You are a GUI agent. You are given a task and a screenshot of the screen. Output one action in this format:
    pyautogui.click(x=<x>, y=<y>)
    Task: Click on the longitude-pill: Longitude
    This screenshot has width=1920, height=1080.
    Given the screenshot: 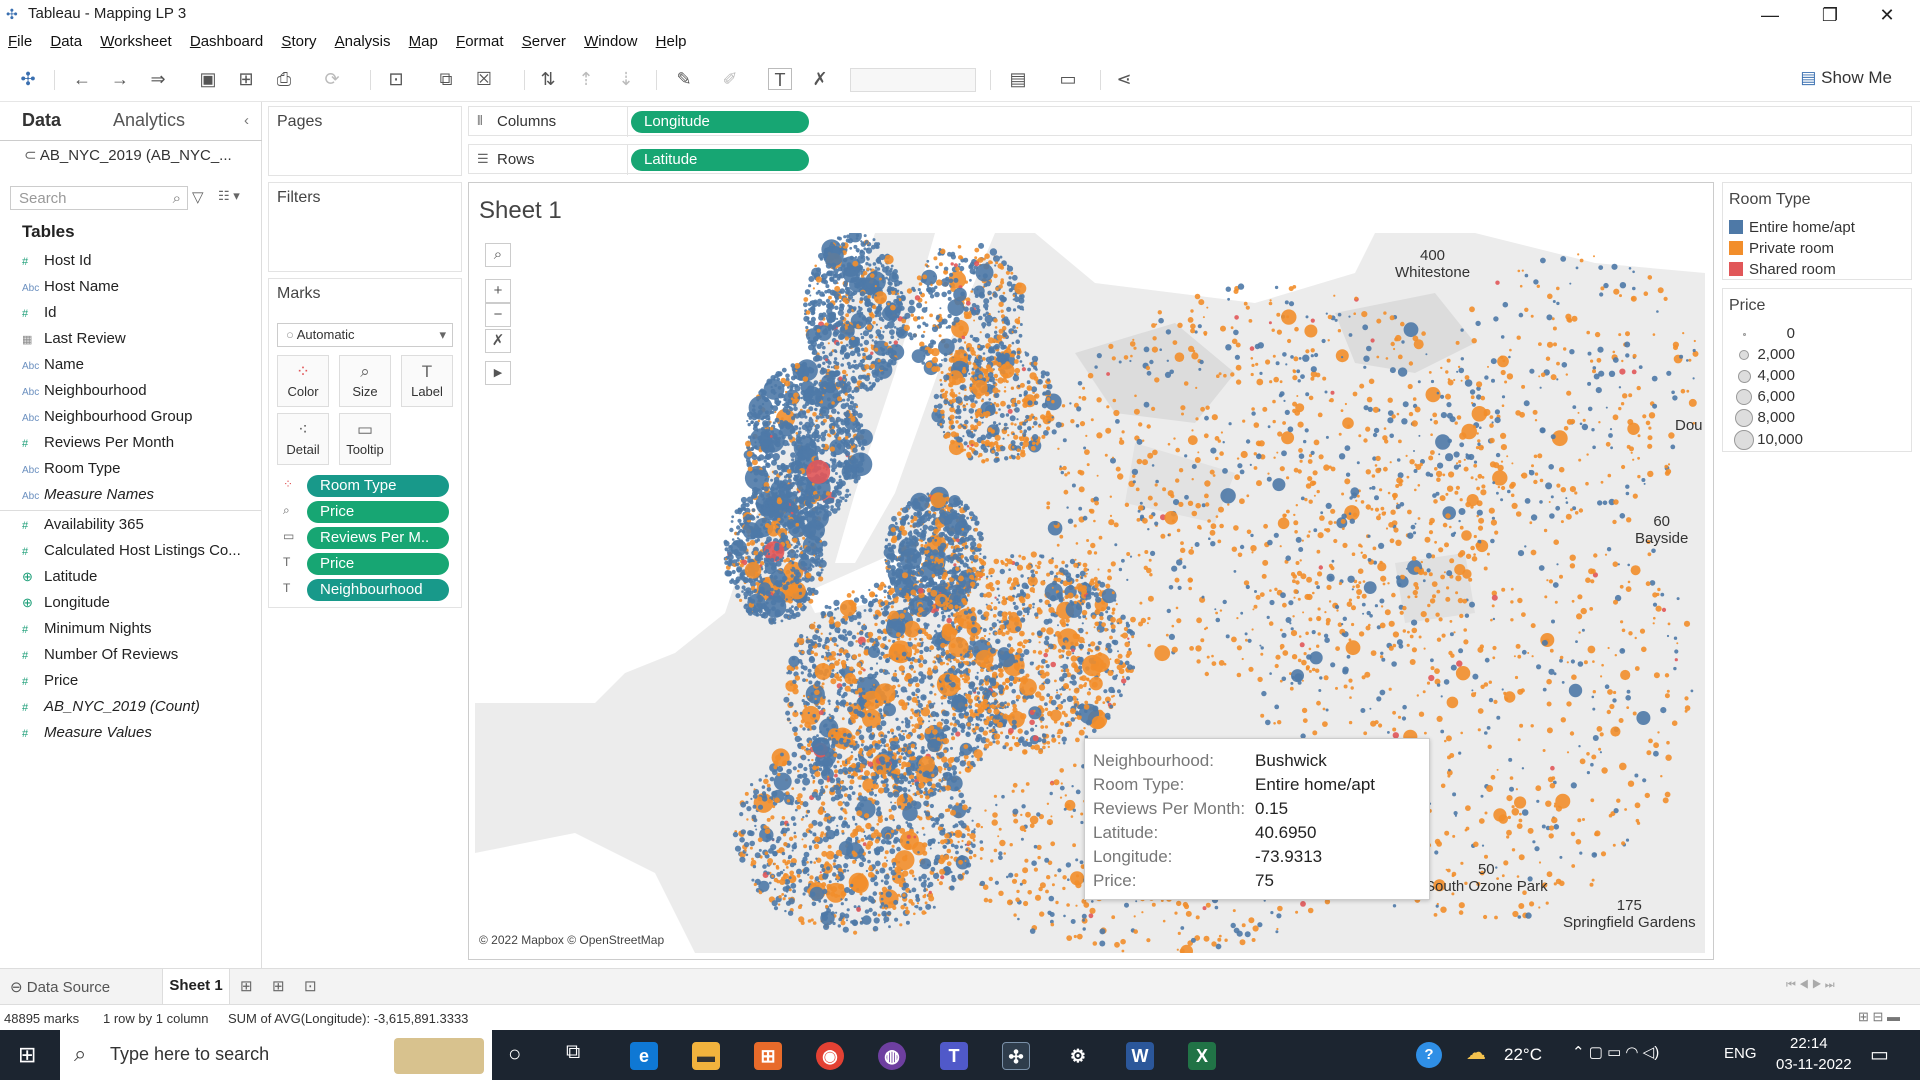 What is the action you would take?
    pyautogui.click(x=720, y=122)
    